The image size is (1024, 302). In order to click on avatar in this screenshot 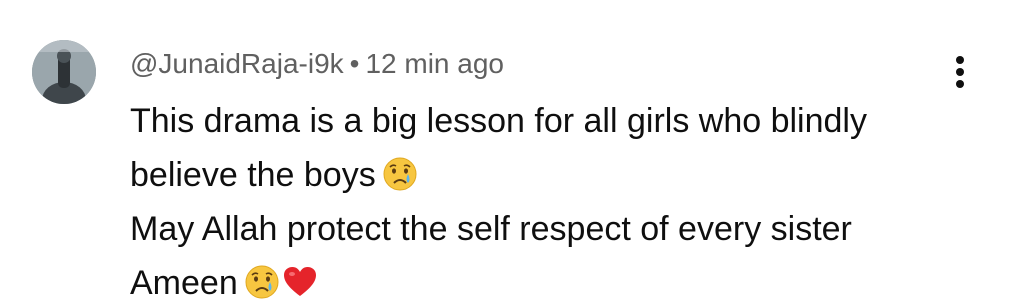, I will do `click(64, 72)`.